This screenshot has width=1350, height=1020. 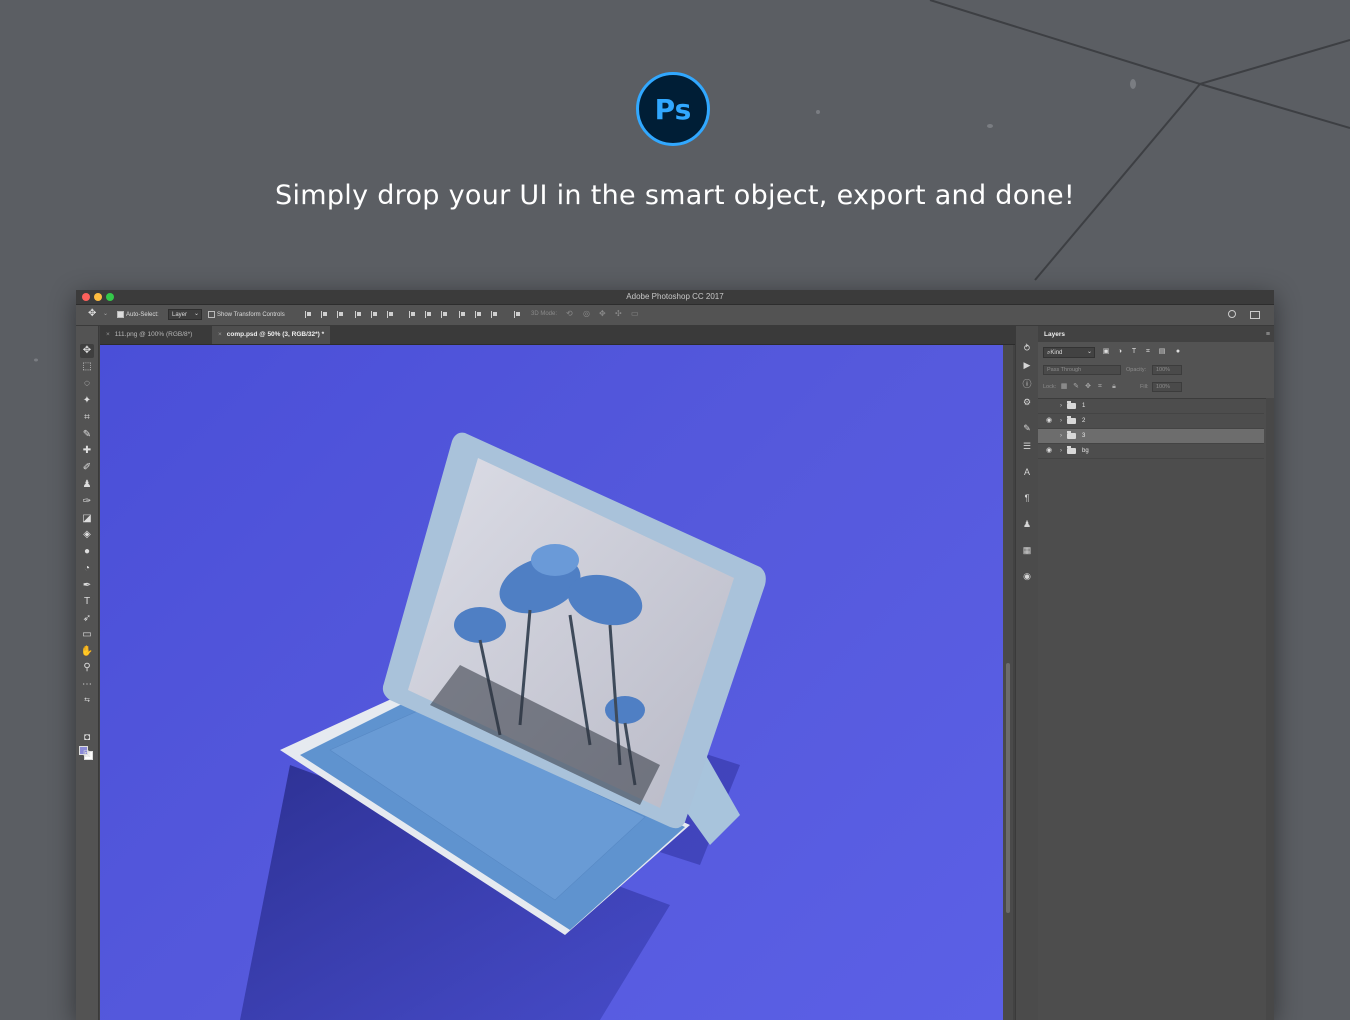 What do you see at coordinates (1069, 352) in the screenshot?
I see `layer-filter-dropdown: ⌕Kind ⌄` at bounding box center [1069, 352].